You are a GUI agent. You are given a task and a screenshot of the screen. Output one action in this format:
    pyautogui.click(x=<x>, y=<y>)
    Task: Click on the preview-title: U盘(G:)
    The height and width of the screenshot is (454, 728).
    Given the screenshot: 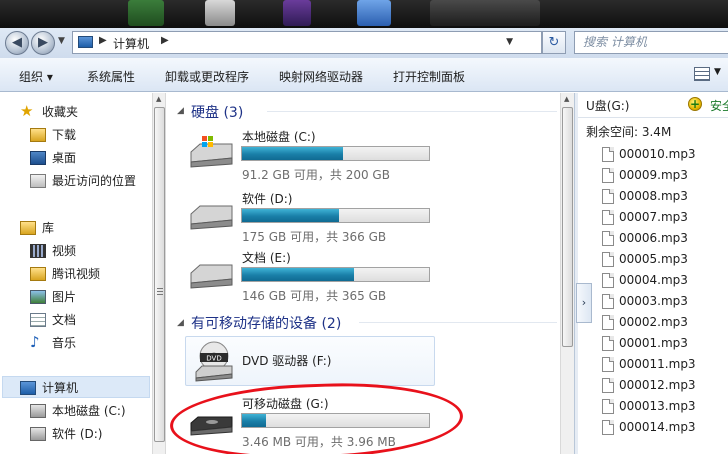 What is the action you would take?
    pyautogui.click(x=608, y=106)
    